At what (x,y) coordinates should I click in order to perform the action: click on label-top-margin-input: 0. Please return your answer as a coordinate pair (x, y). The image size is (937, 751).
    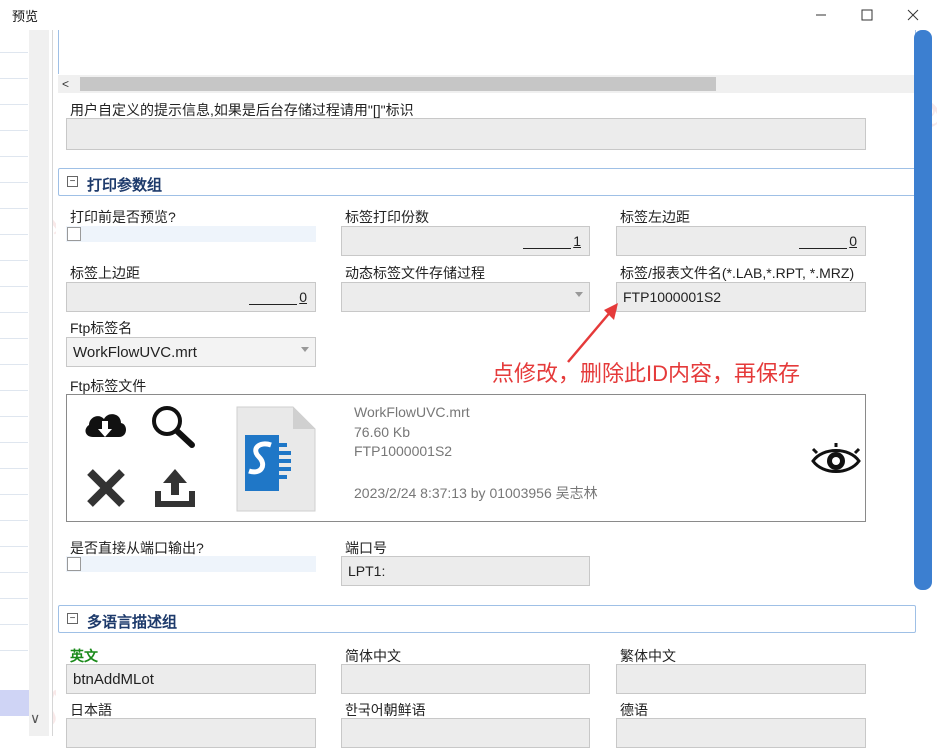
    Looking at the image, I should click on (191, 297).